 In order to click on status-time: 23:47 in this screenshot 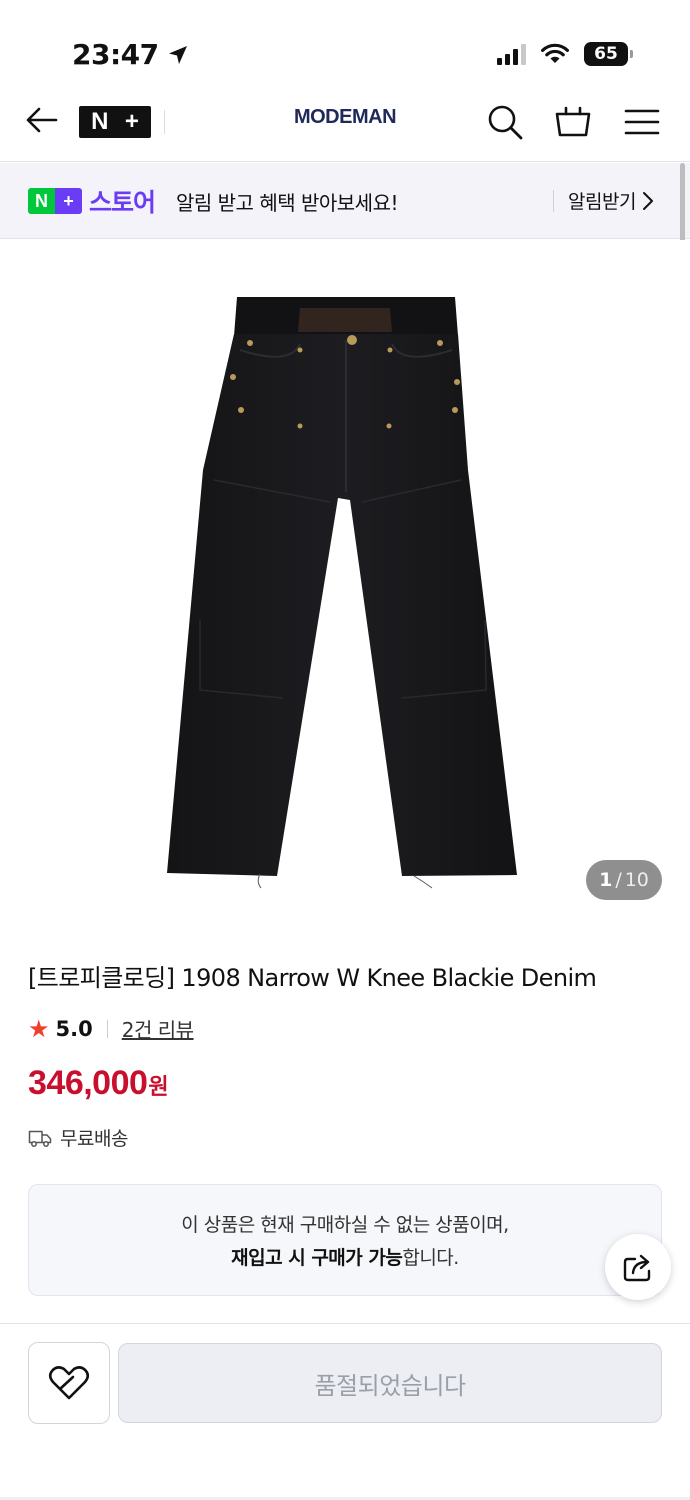, I will do `click(130, 54)`.